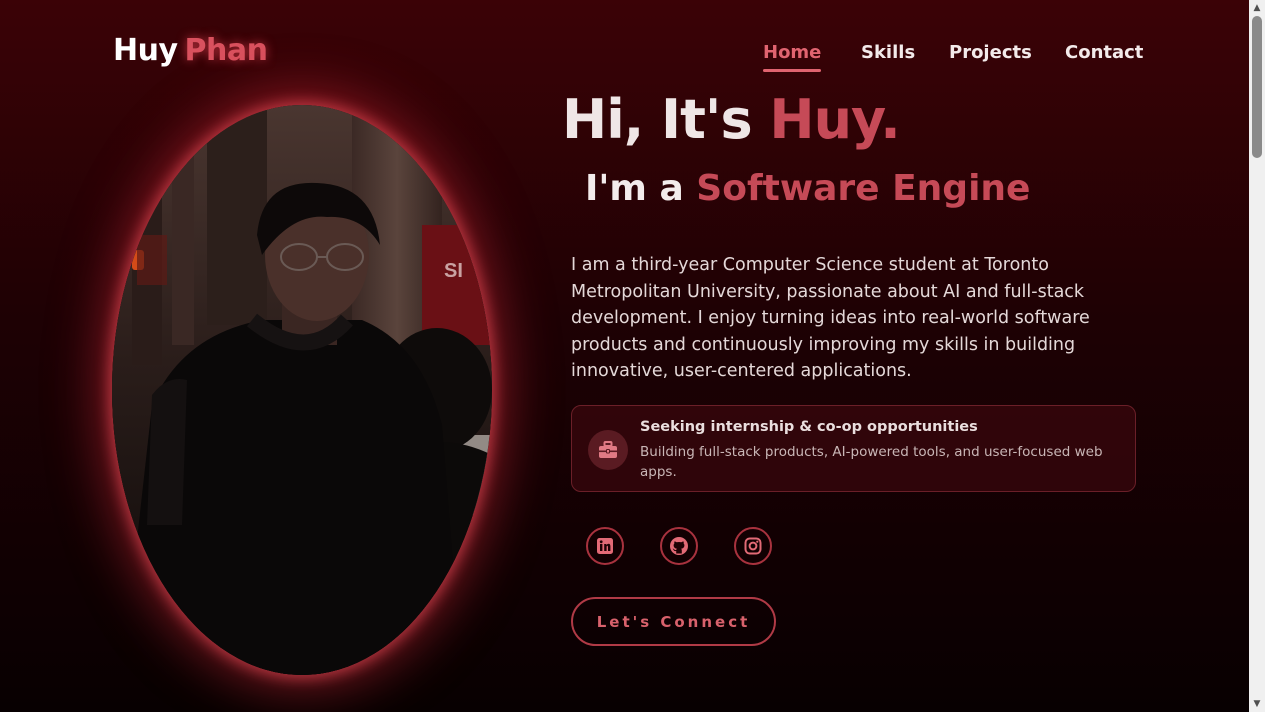  Describe the element at coordinates (641, 188) in the screenshot. I see `hero-role-prefix: I'm a` at that location.